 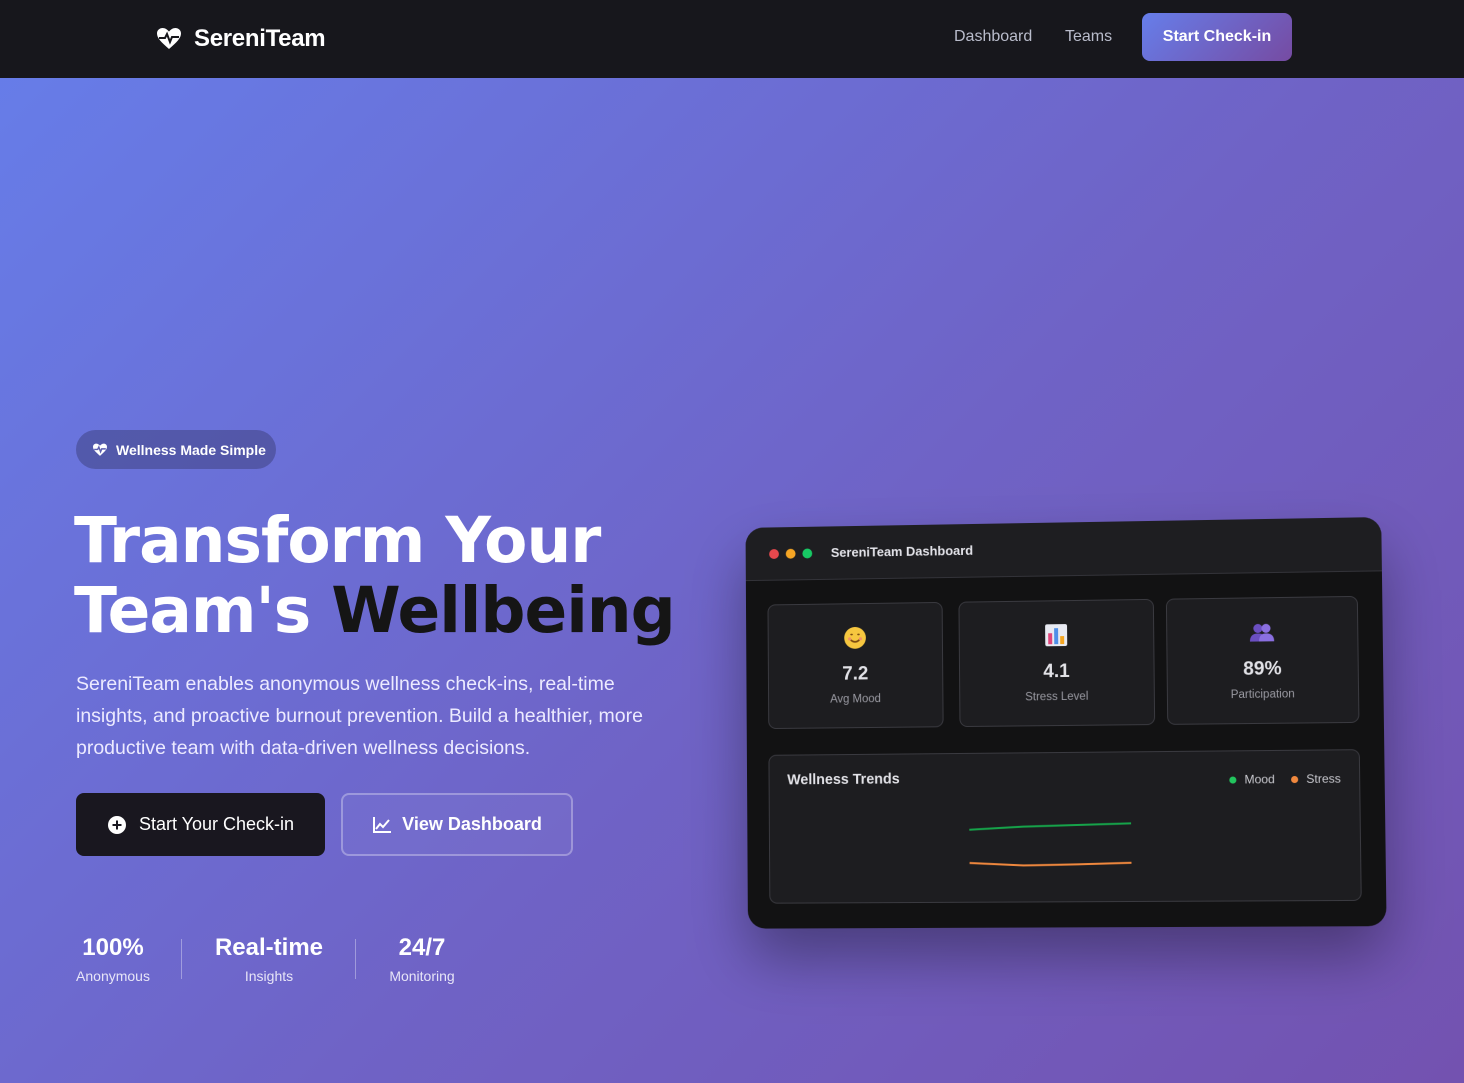 I want to click on preview-window-header: SereniTeam Dashboard, so click(x=1063, y=549).